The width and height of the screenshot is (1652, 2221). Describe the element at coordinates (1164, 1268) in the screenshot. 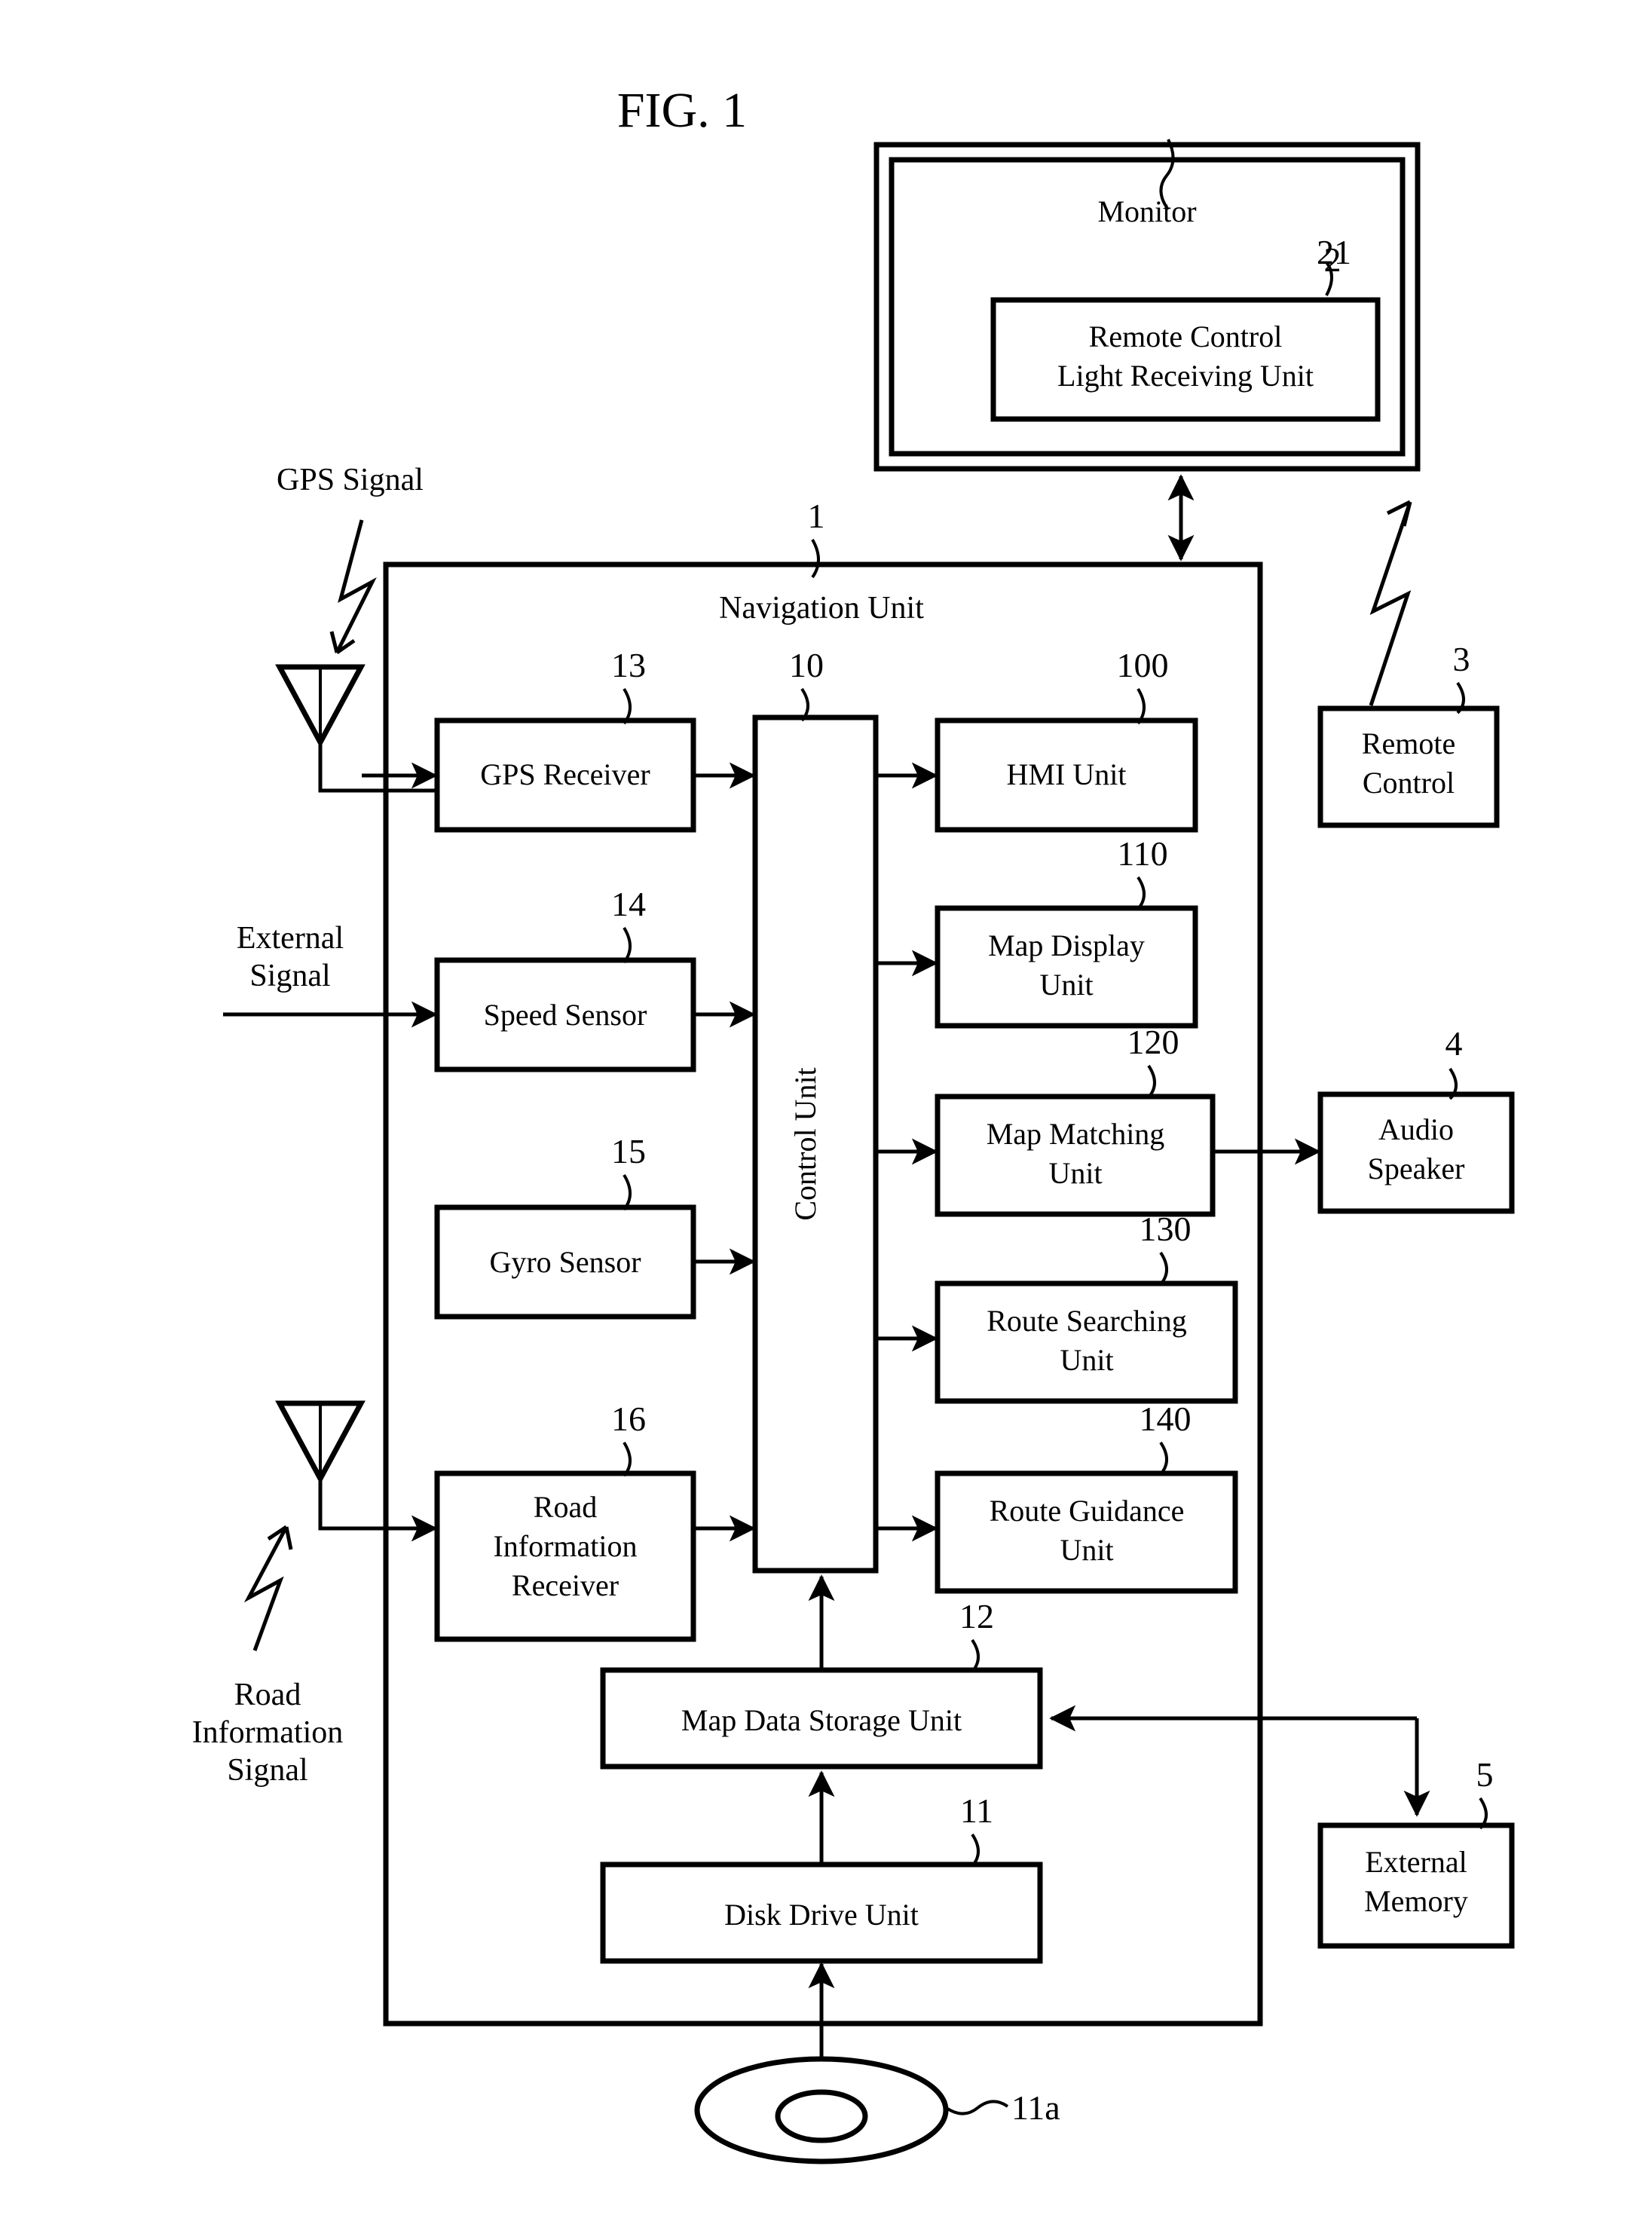

I see `route-searching-unit-ref-leader` at that location.